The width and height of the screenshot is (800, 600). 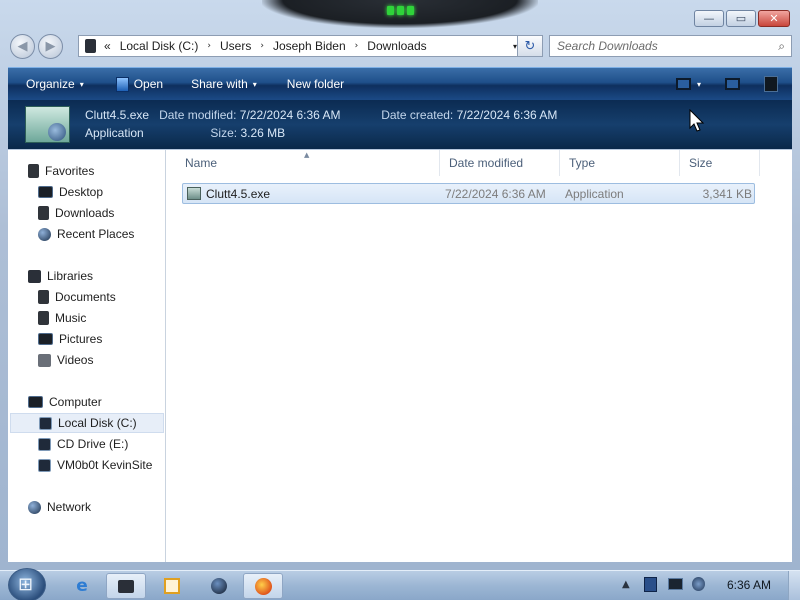 What do you see at coordinates (309, 46) in the screenshot?
I see `breadcrumb-joseph-biden: Joseph Biden` at bounding box center [309, 46].